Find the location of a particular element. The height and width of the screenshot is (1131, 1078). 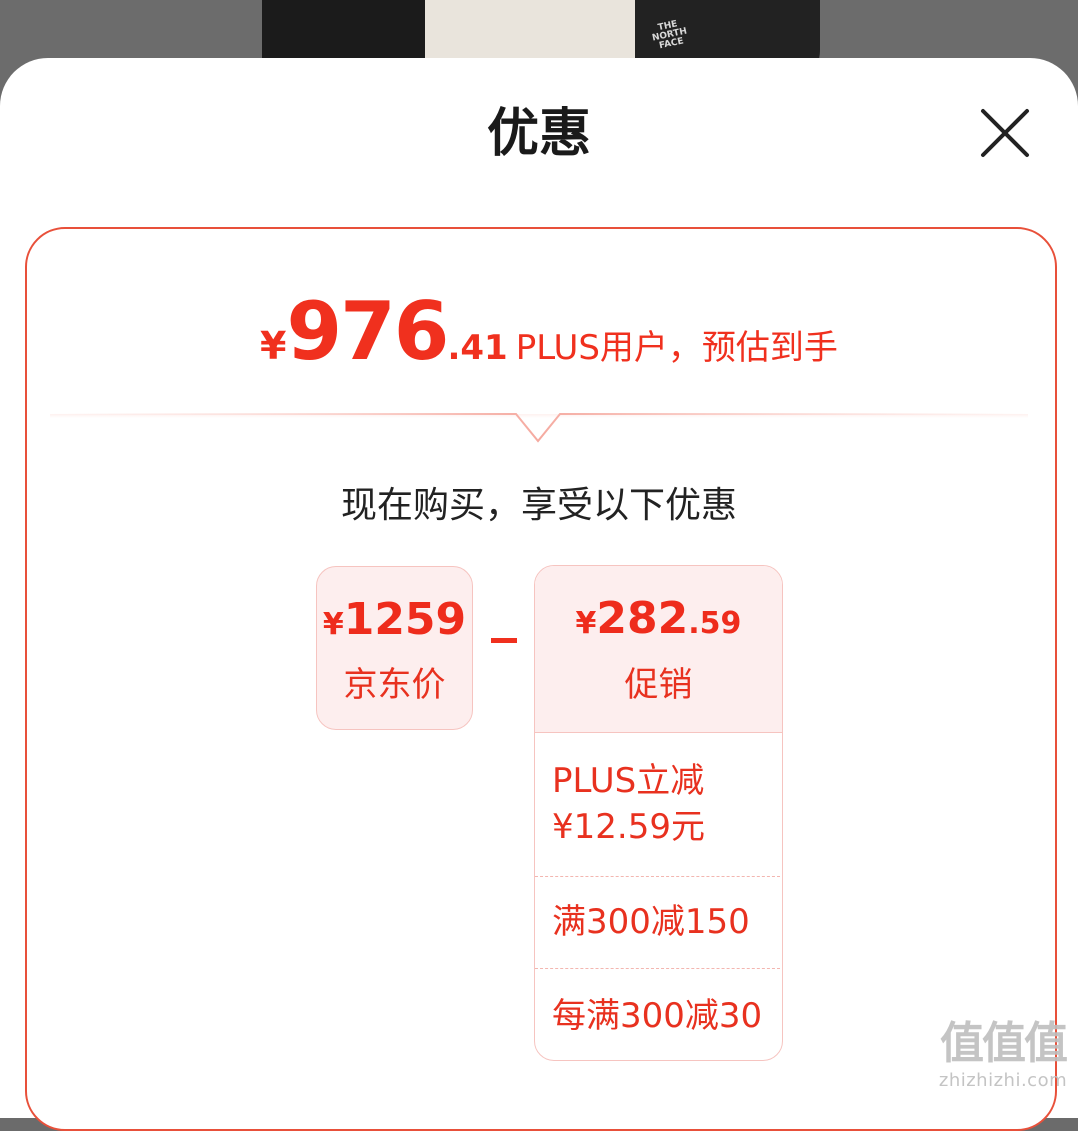

promotion-item-per-threshold: 每满300减30 is located at coordinates (657, 1016).